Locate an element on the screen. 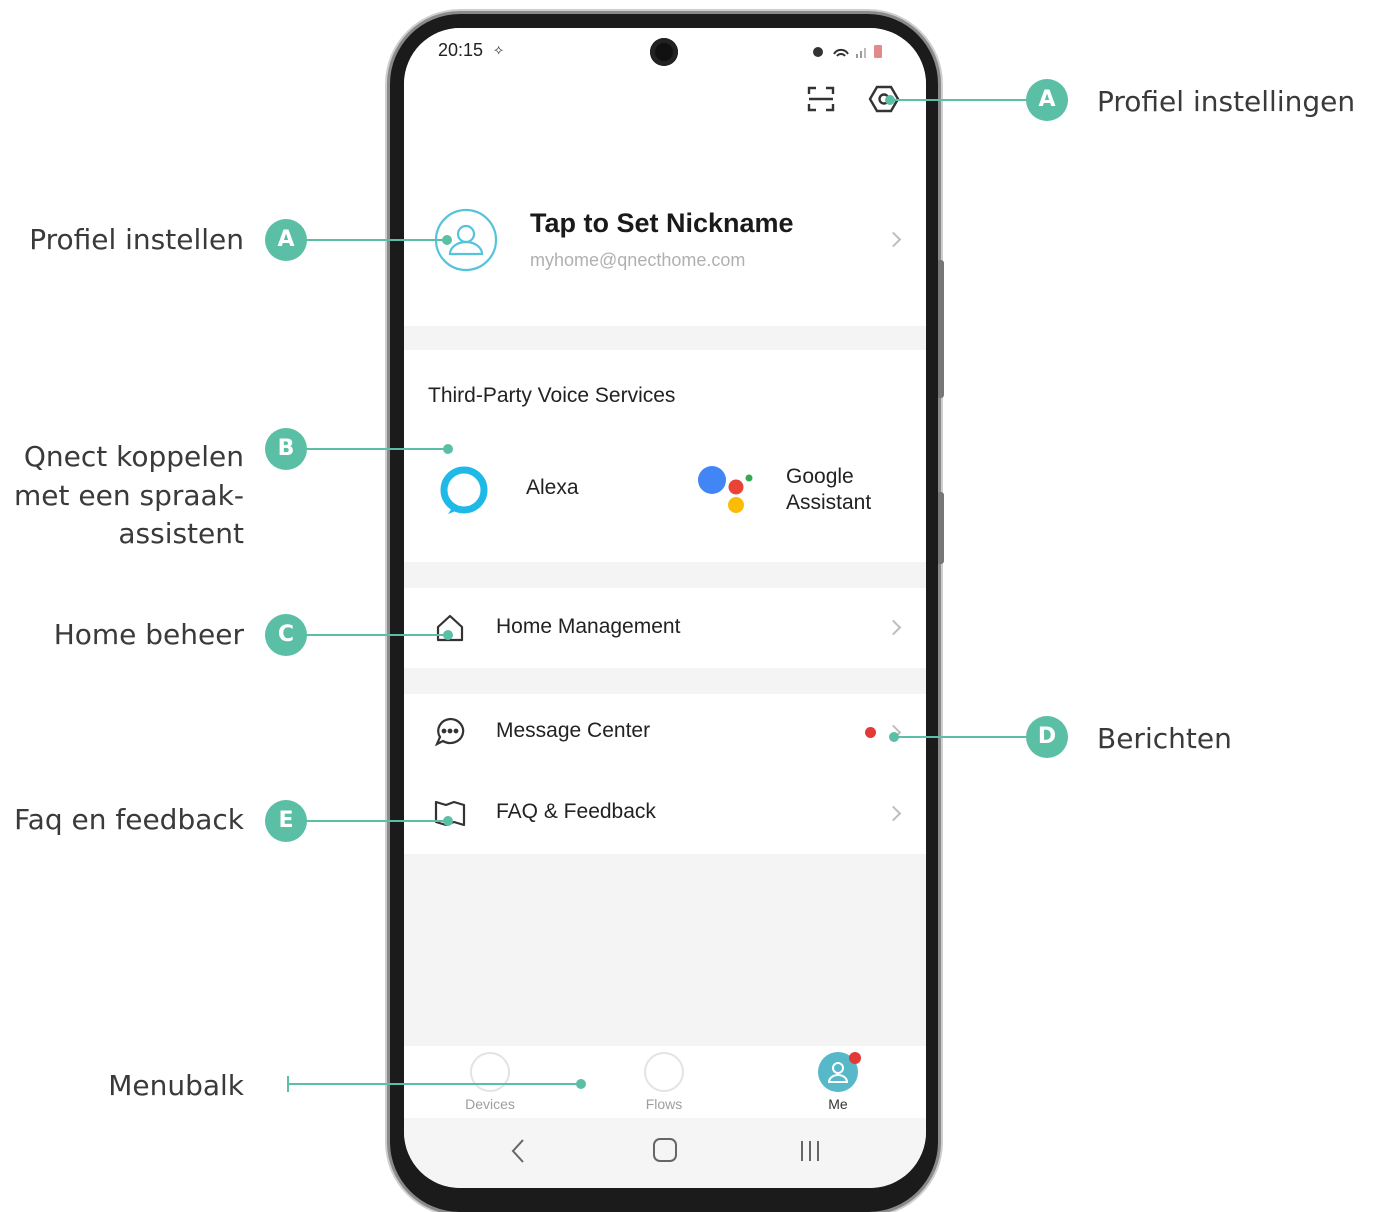  recent-apps-icon is located at coordinates (810, 1151).